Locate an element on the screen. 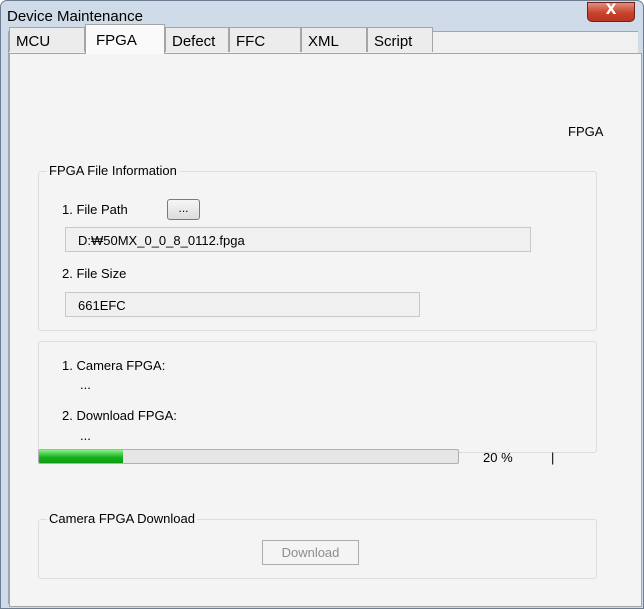  camera-fpga-label: 1. Camera FPGA: is located at coordinates (114, 365).